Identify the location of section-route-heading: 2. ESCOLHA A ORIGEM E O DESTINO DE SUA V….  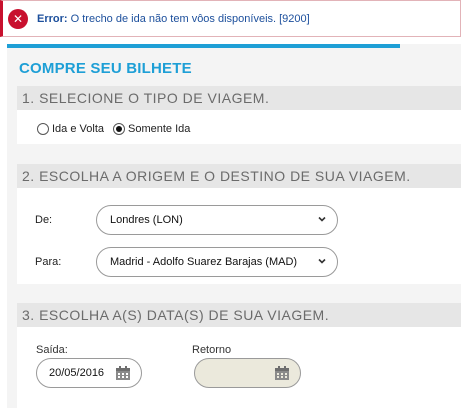
(239, 176).